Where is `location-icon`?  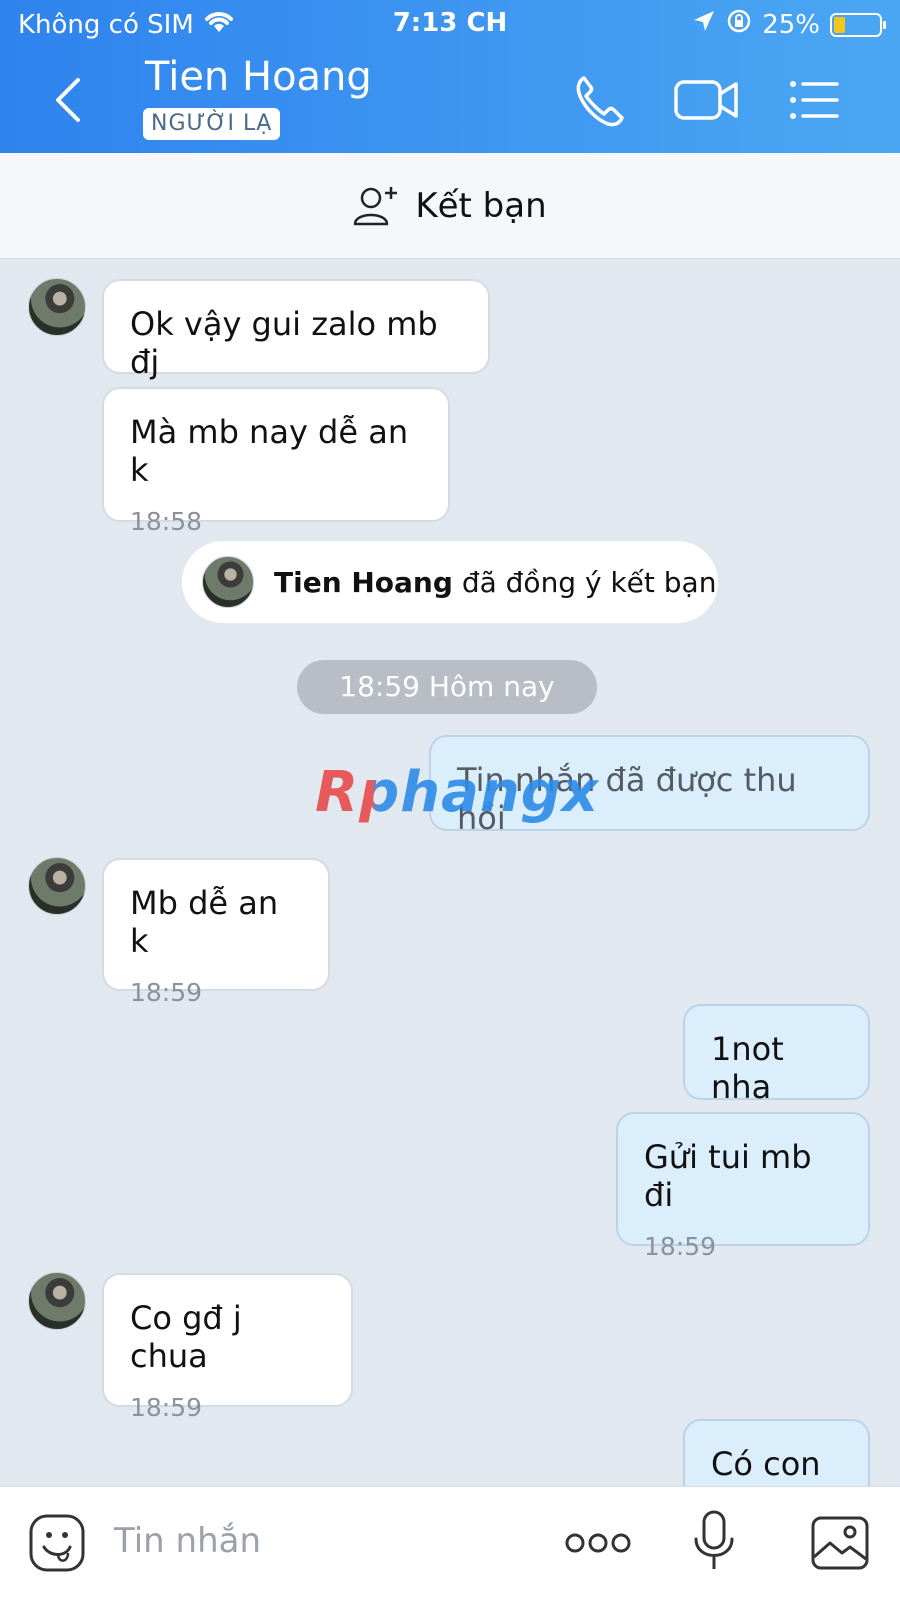
location-icon is located at coordinates (704, 24).